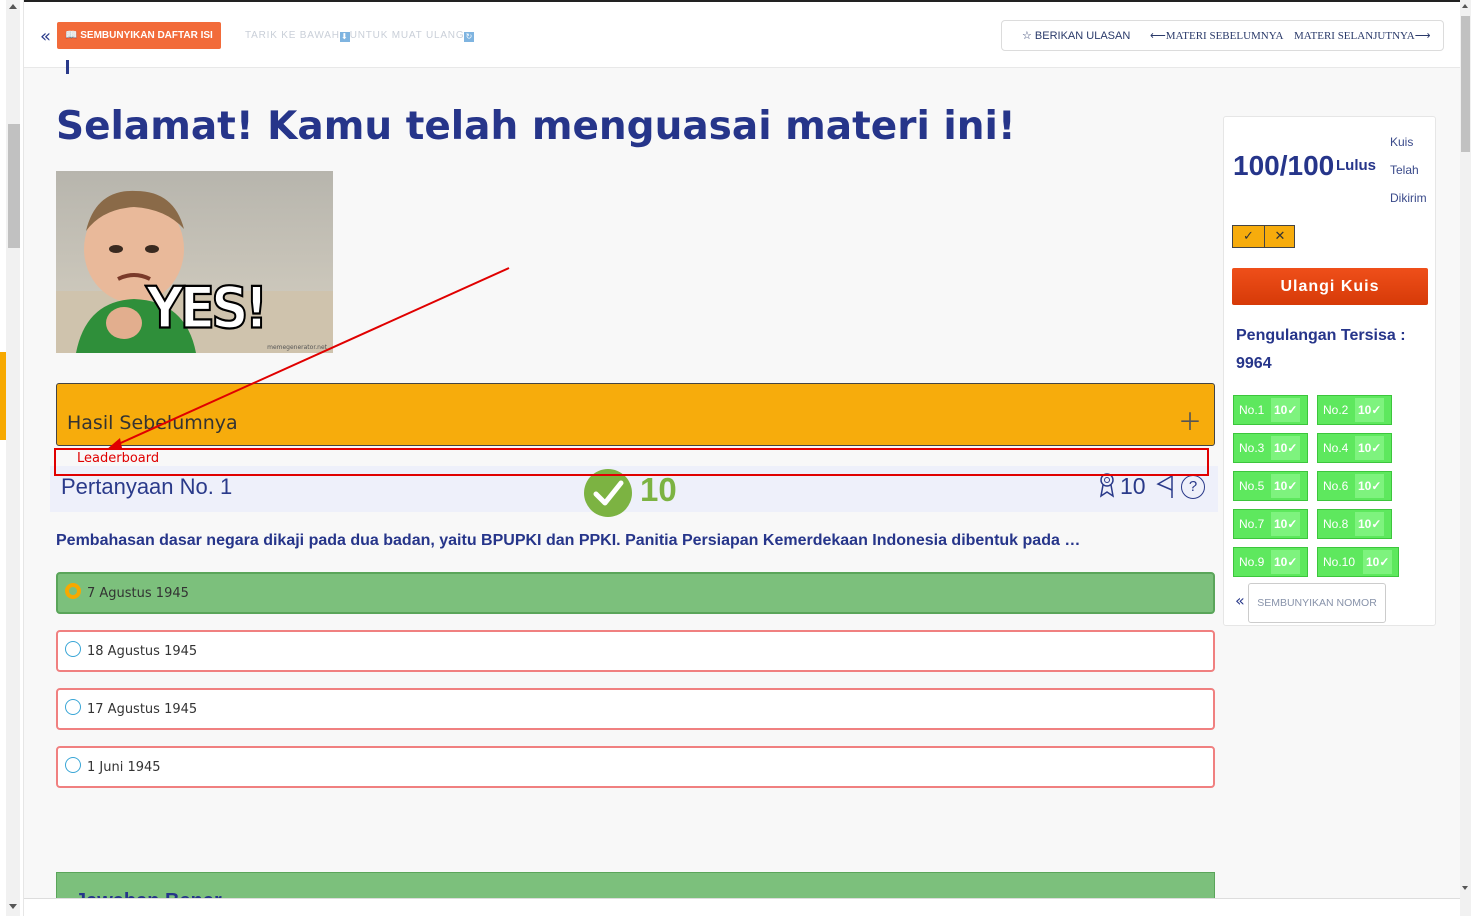 The width and height of the screenshot is (1471, 916). I want to click on question-number-tile: No.2 10✓, so click(1354, 410).